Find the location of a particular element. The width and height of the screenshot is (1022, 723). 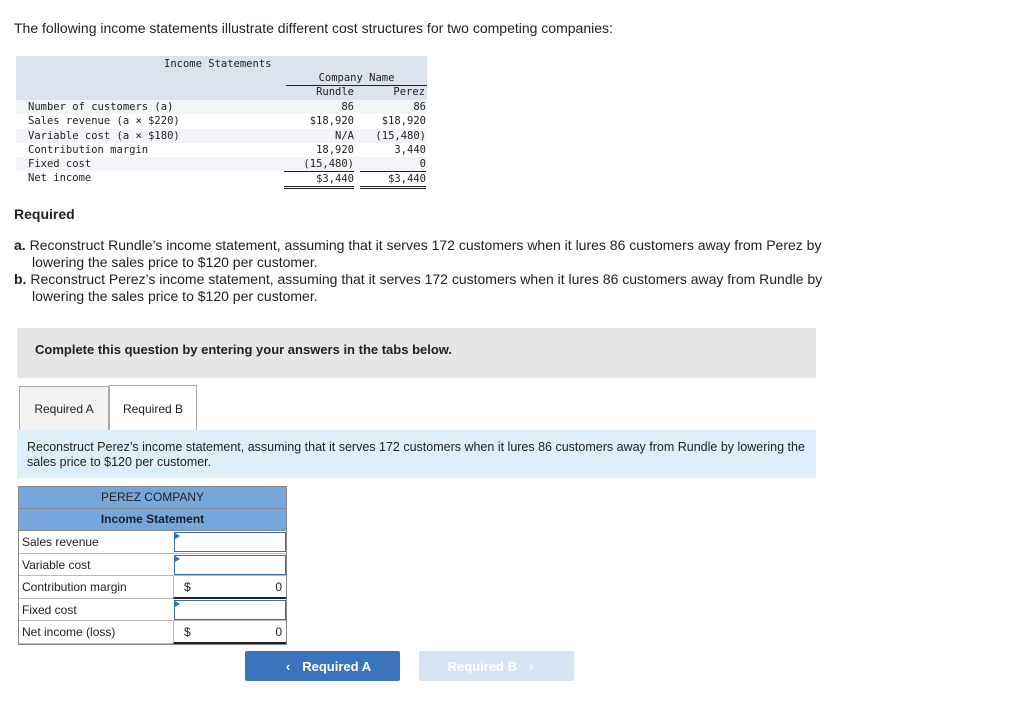

group-header: Company Name is located at coordinates (356, 79).